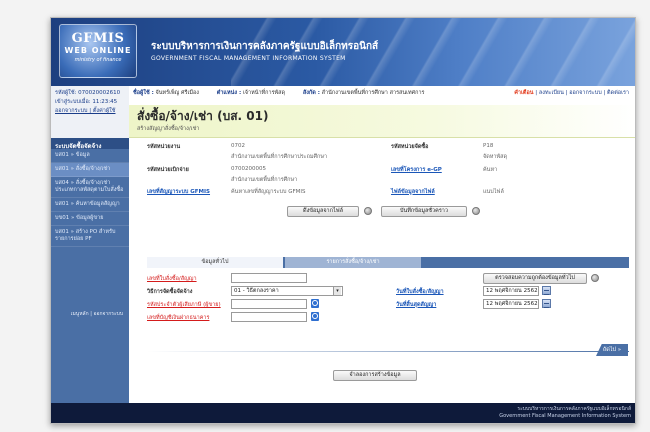  What do you see at coordinates (90, 236) in the screenshot?
I see `sidebar-item: บส01 » สร้าง PO สำหรับรายการย่อย PF` at bounding box center [90, 236].